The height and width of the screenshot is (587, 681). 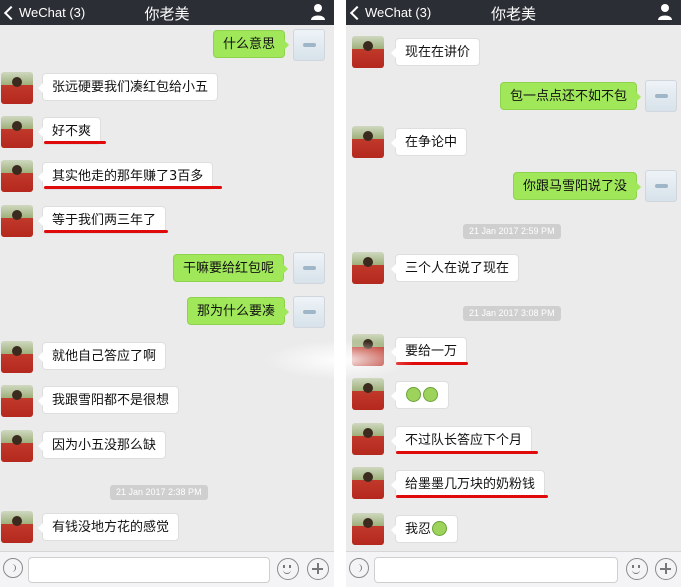 I want to click on timestamp: 21 Jan 2017 2:59 PM, so click(x=512, y=231).